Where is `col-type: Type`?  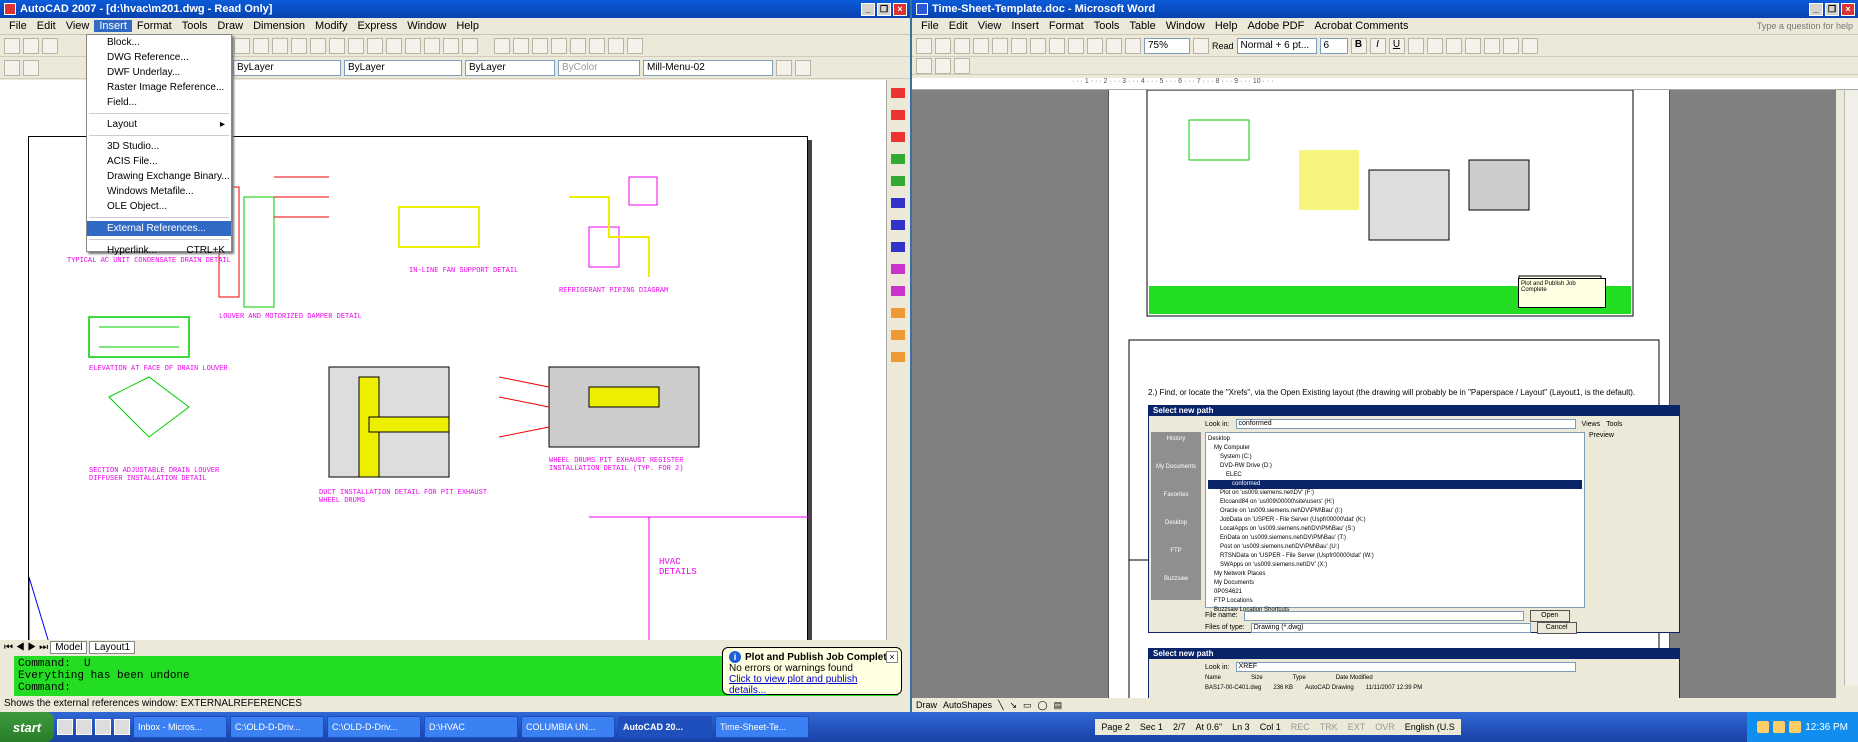
col-type: Type is located at coordinates (1299, 678).